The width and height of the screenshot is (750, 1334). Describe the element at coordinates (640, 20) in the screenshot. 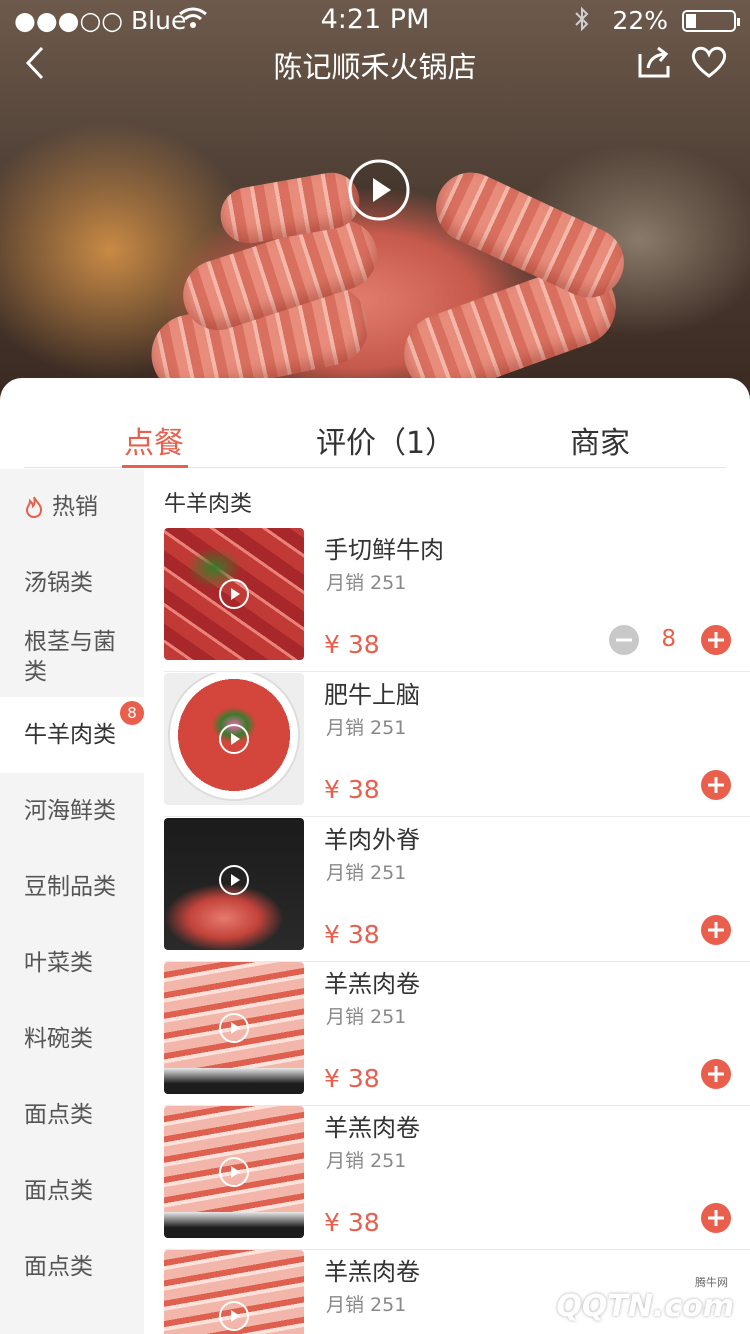

I see `battery-percent: 22%` at that location.